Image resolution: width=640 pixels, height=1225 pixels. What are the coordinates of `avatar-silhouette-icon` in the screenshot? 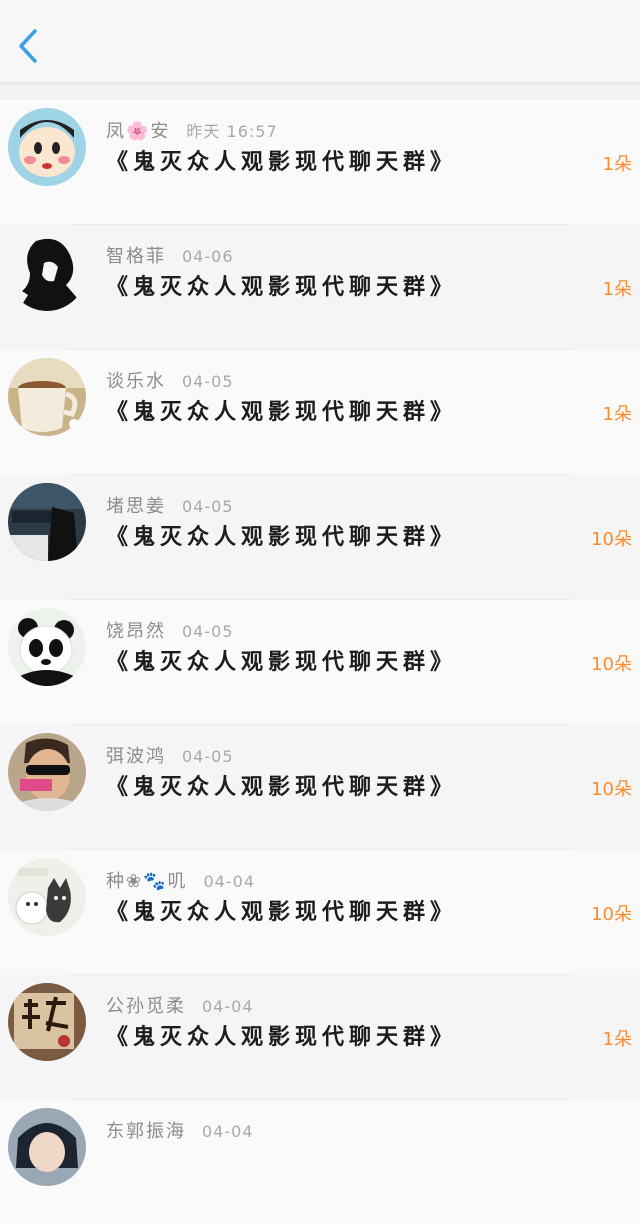 It's located at (47, 272).